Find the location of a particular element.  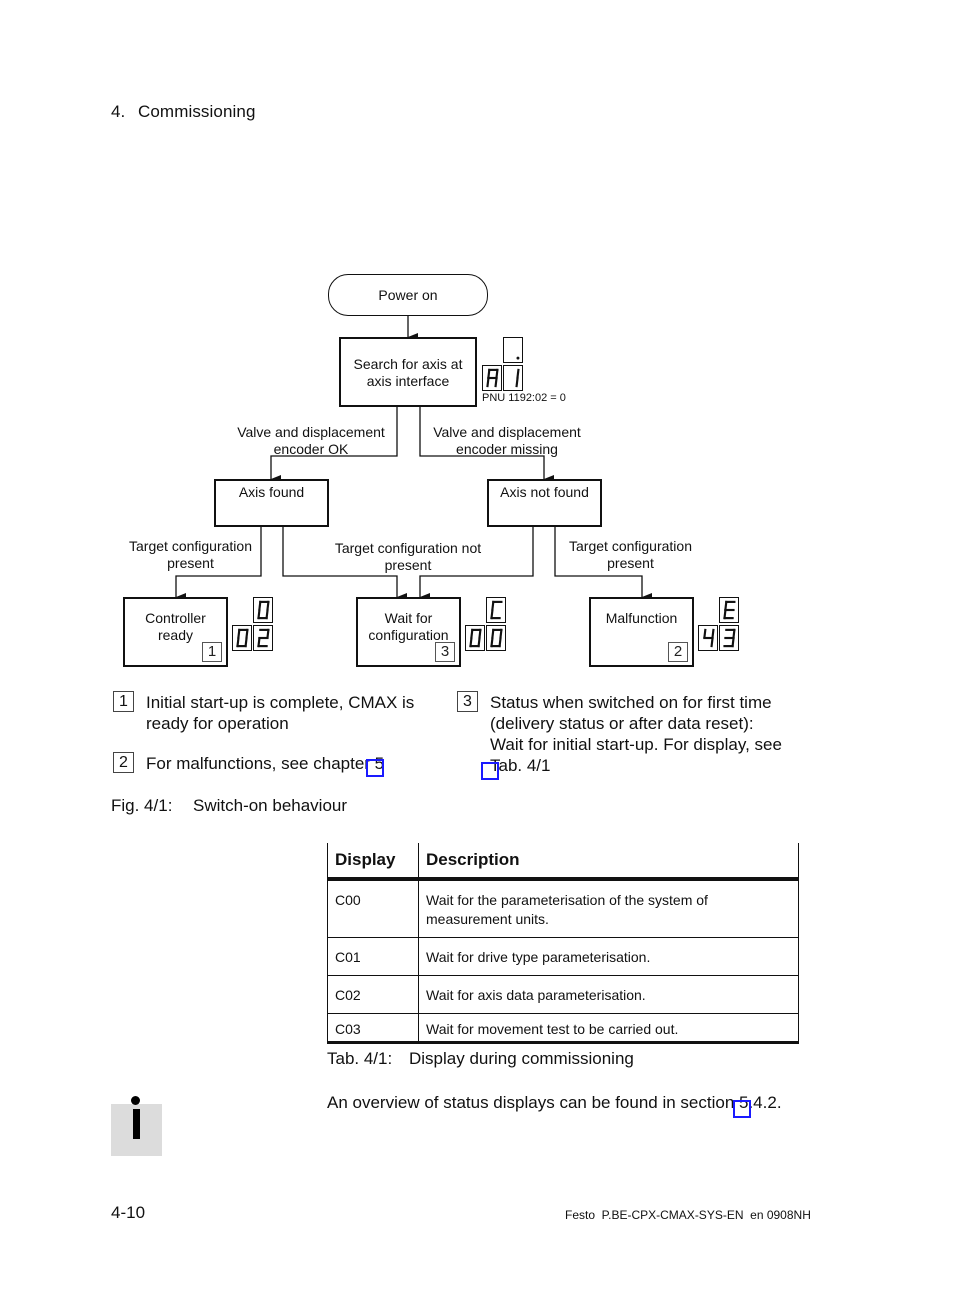

ref-marker-1: 1 is located at coordinates (212, 652).